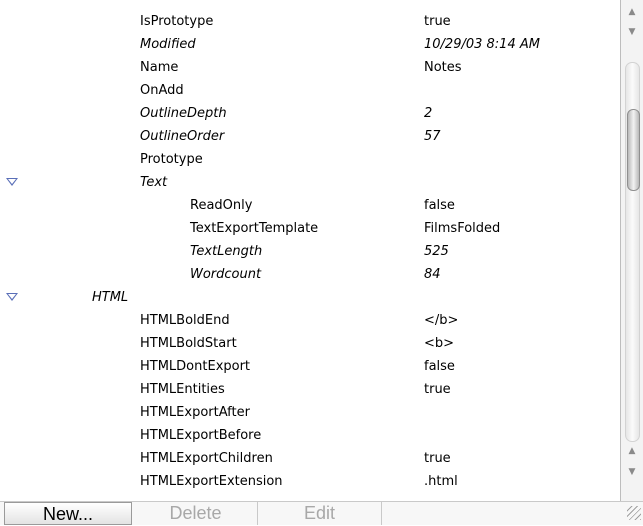 The image size is (643, 526). What do you see at coordinates (196, 513) in the screenshot?
I see `delete-button: Delete` at bounding box center [196, 513].